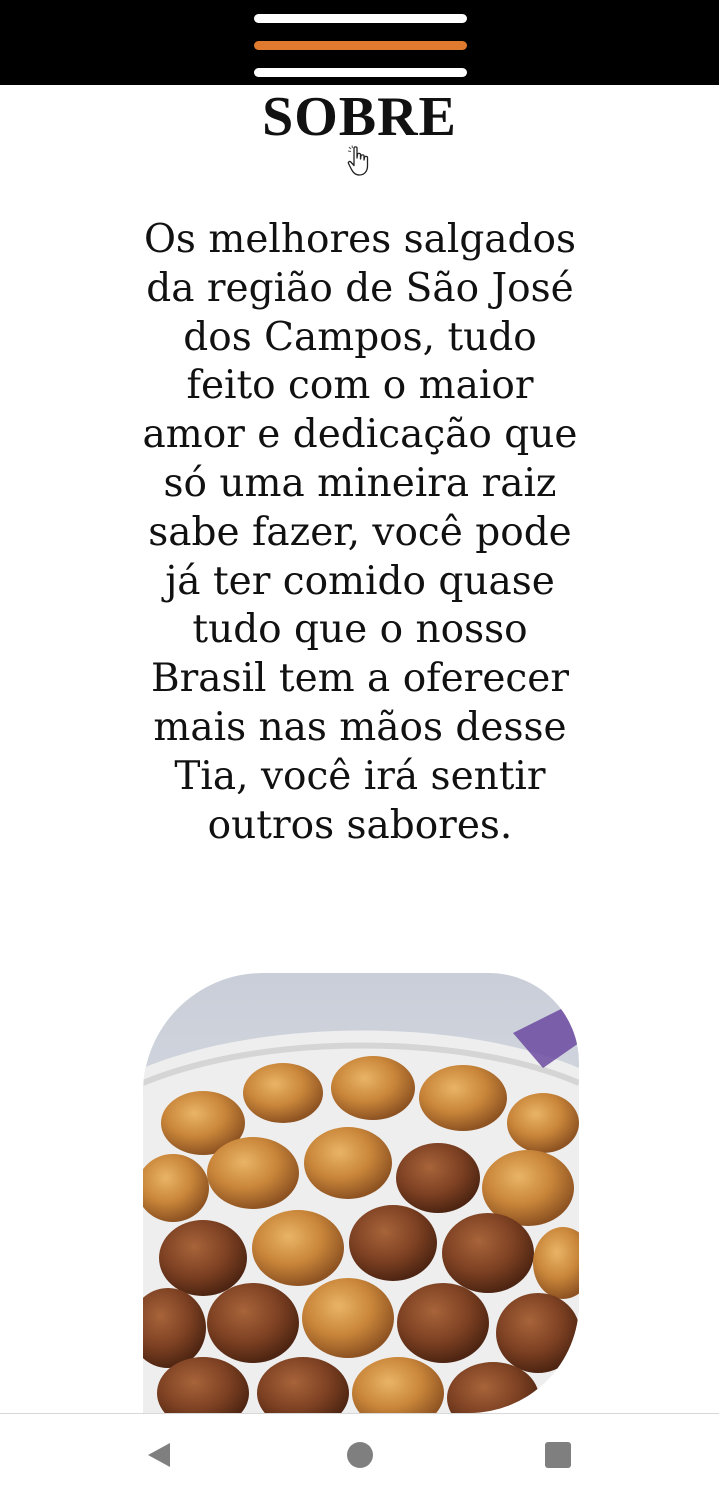 This screenshot has height=1497, width=719. I want to click on system-navigation-bar, so click(359, 1455).